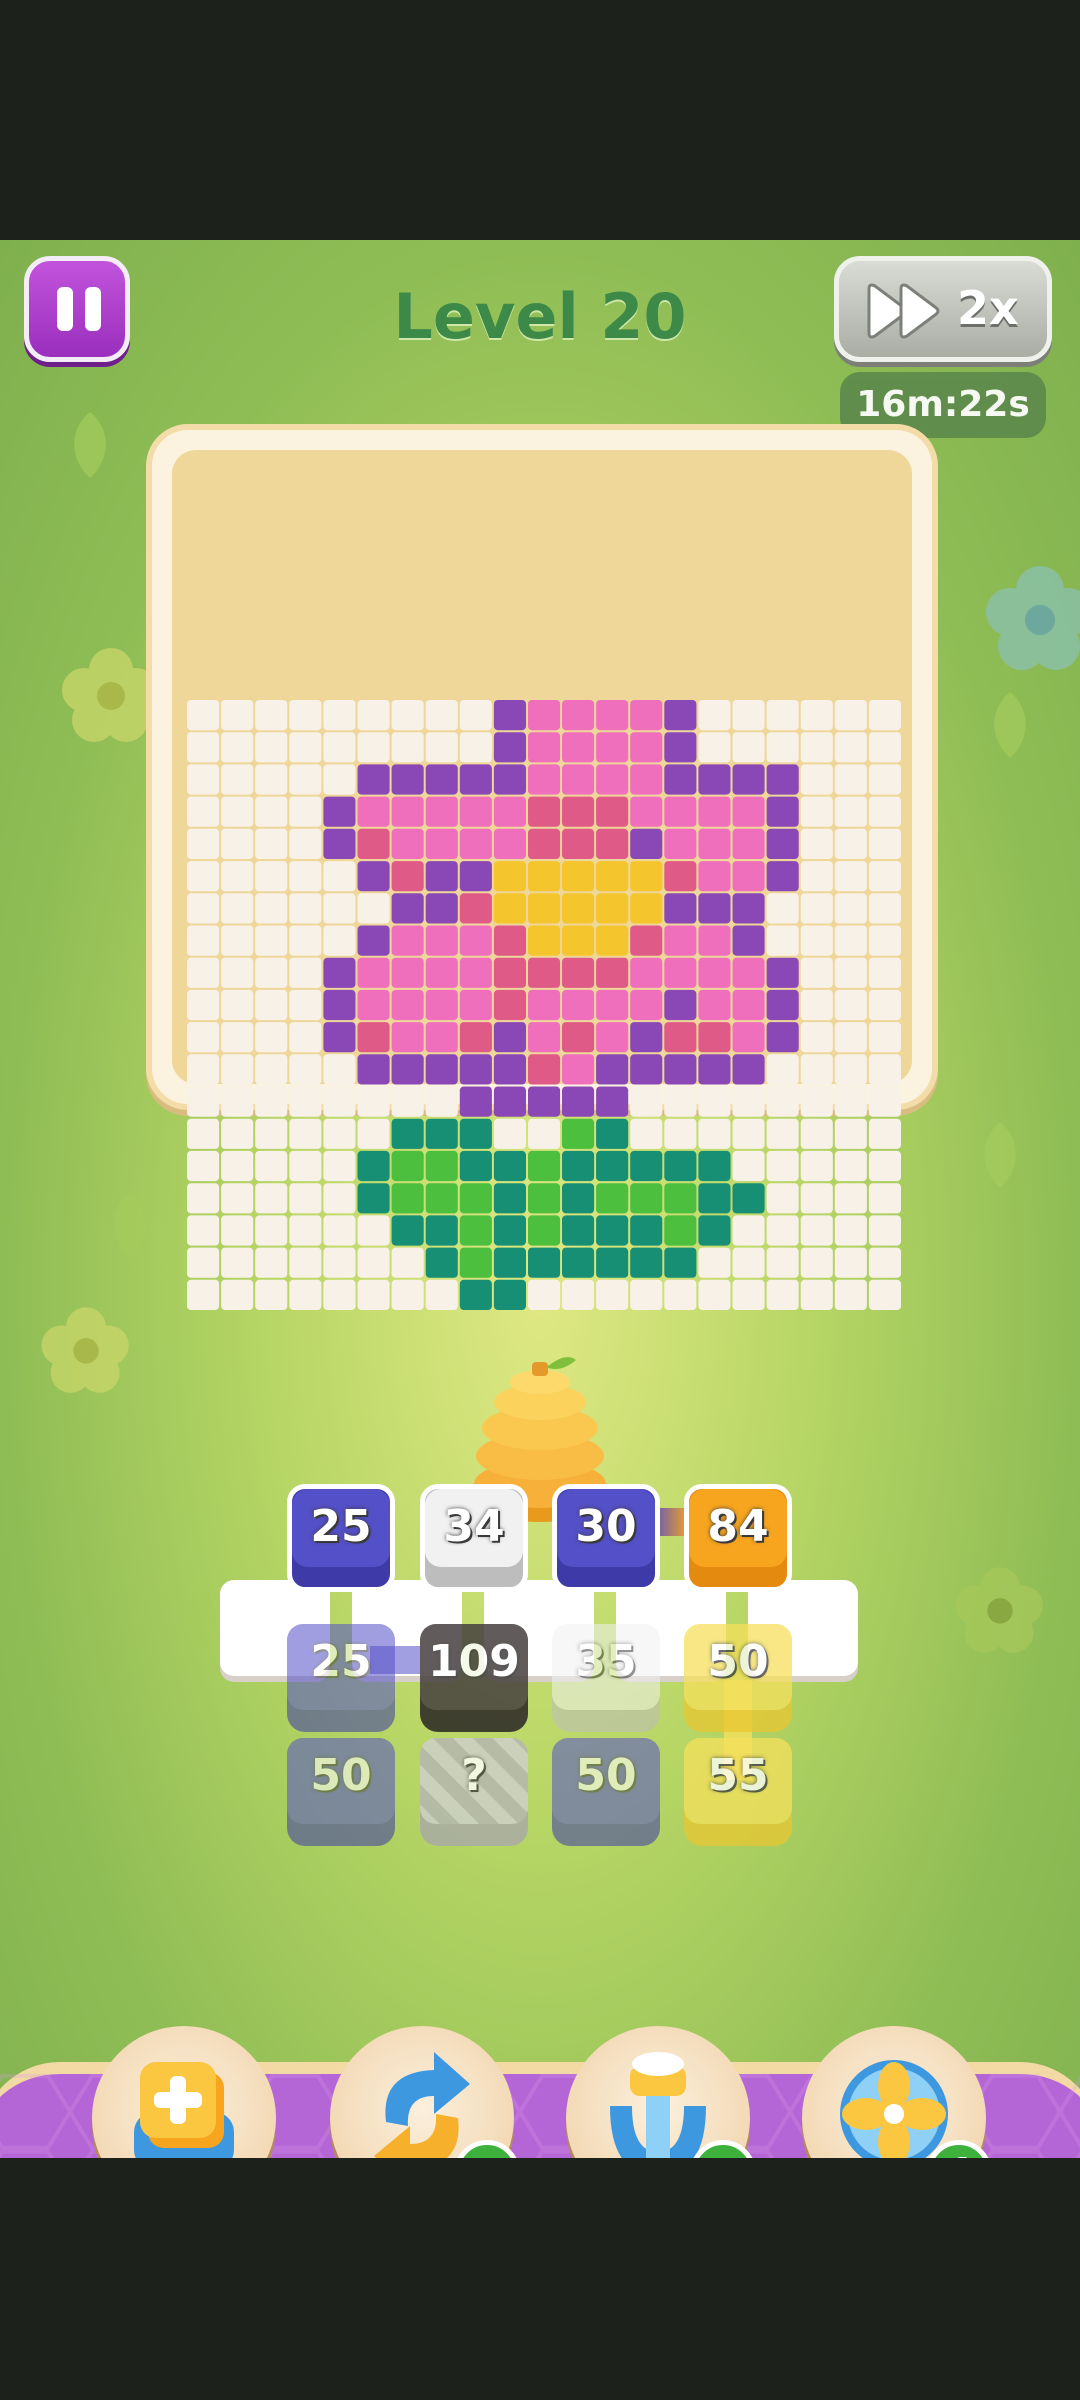 The height and width of the screenshot is (2400, 1080). Describe the element at coordinates (1010, 725) in the screenshot. I see `decor-leaf-icon` at that location.